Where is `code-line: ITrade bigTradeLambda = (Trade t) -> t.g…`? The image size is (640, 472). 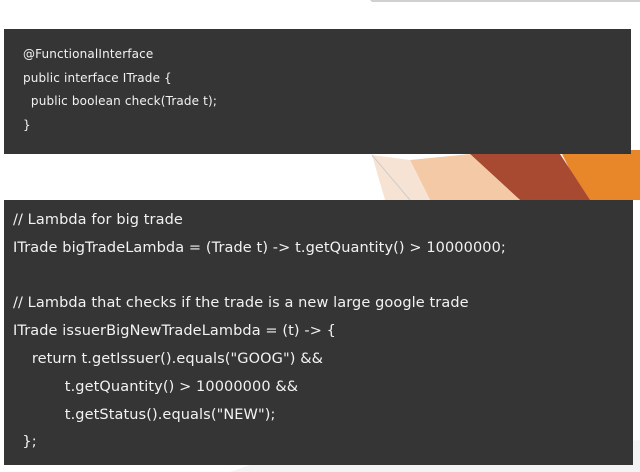
code-line: ITrade bigTradeLambda = (Trade t) -> t.g… is located at coordinates (259, 247).